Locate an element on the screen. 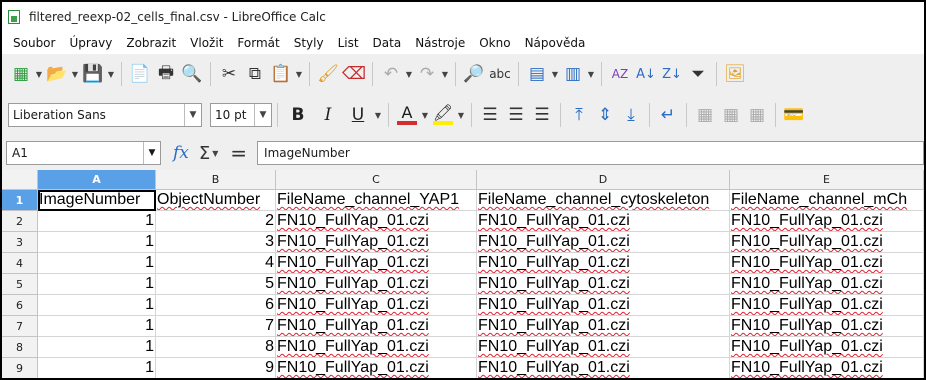 Image resolution: width=926 pixels, height=380 pixels. chevron-down-icon: ▼ is located at coordinates (151, 153).